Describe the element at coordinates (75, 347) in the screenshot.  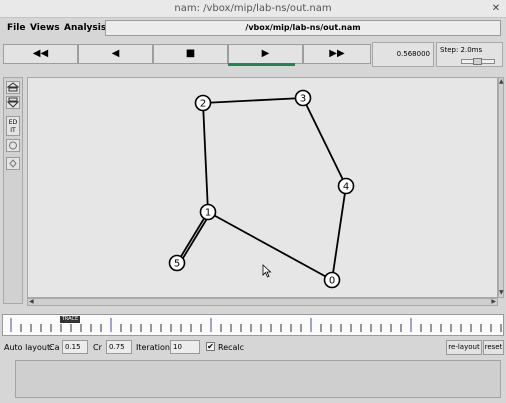
I see `ca-input: 0.15` at that location.